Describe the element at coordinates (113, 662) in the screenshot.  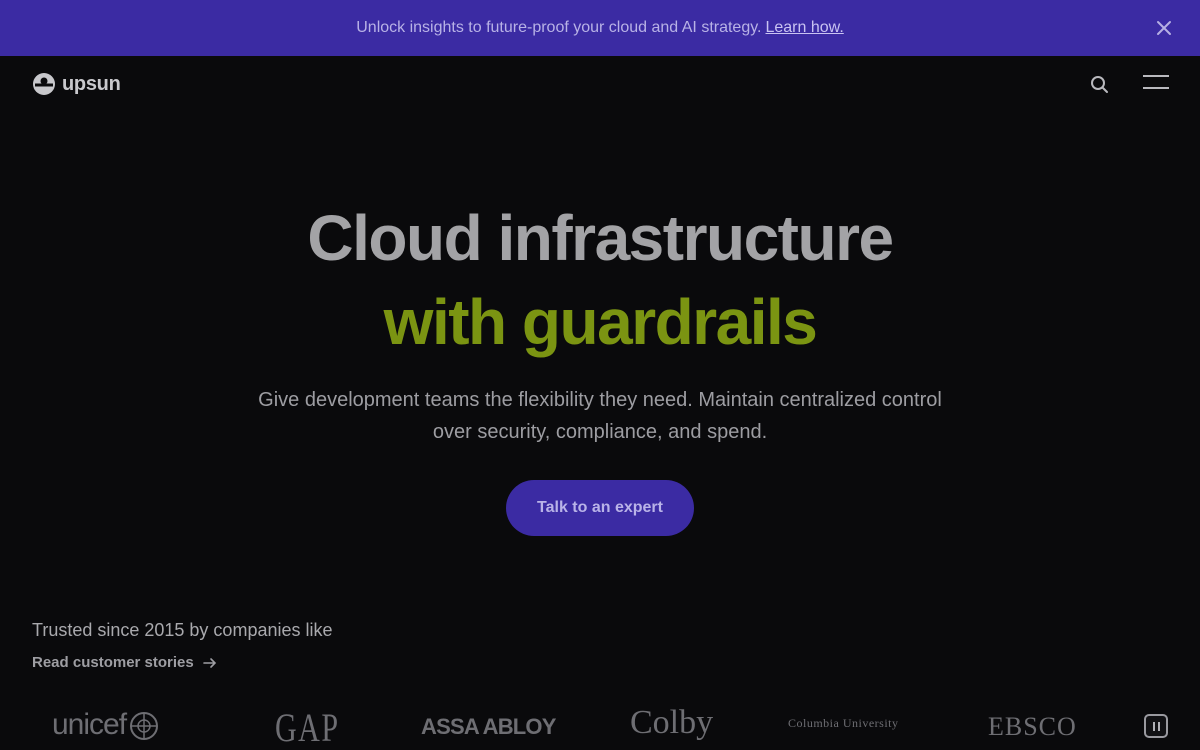
I see `stories-link-label: Read customer stories` at that location.